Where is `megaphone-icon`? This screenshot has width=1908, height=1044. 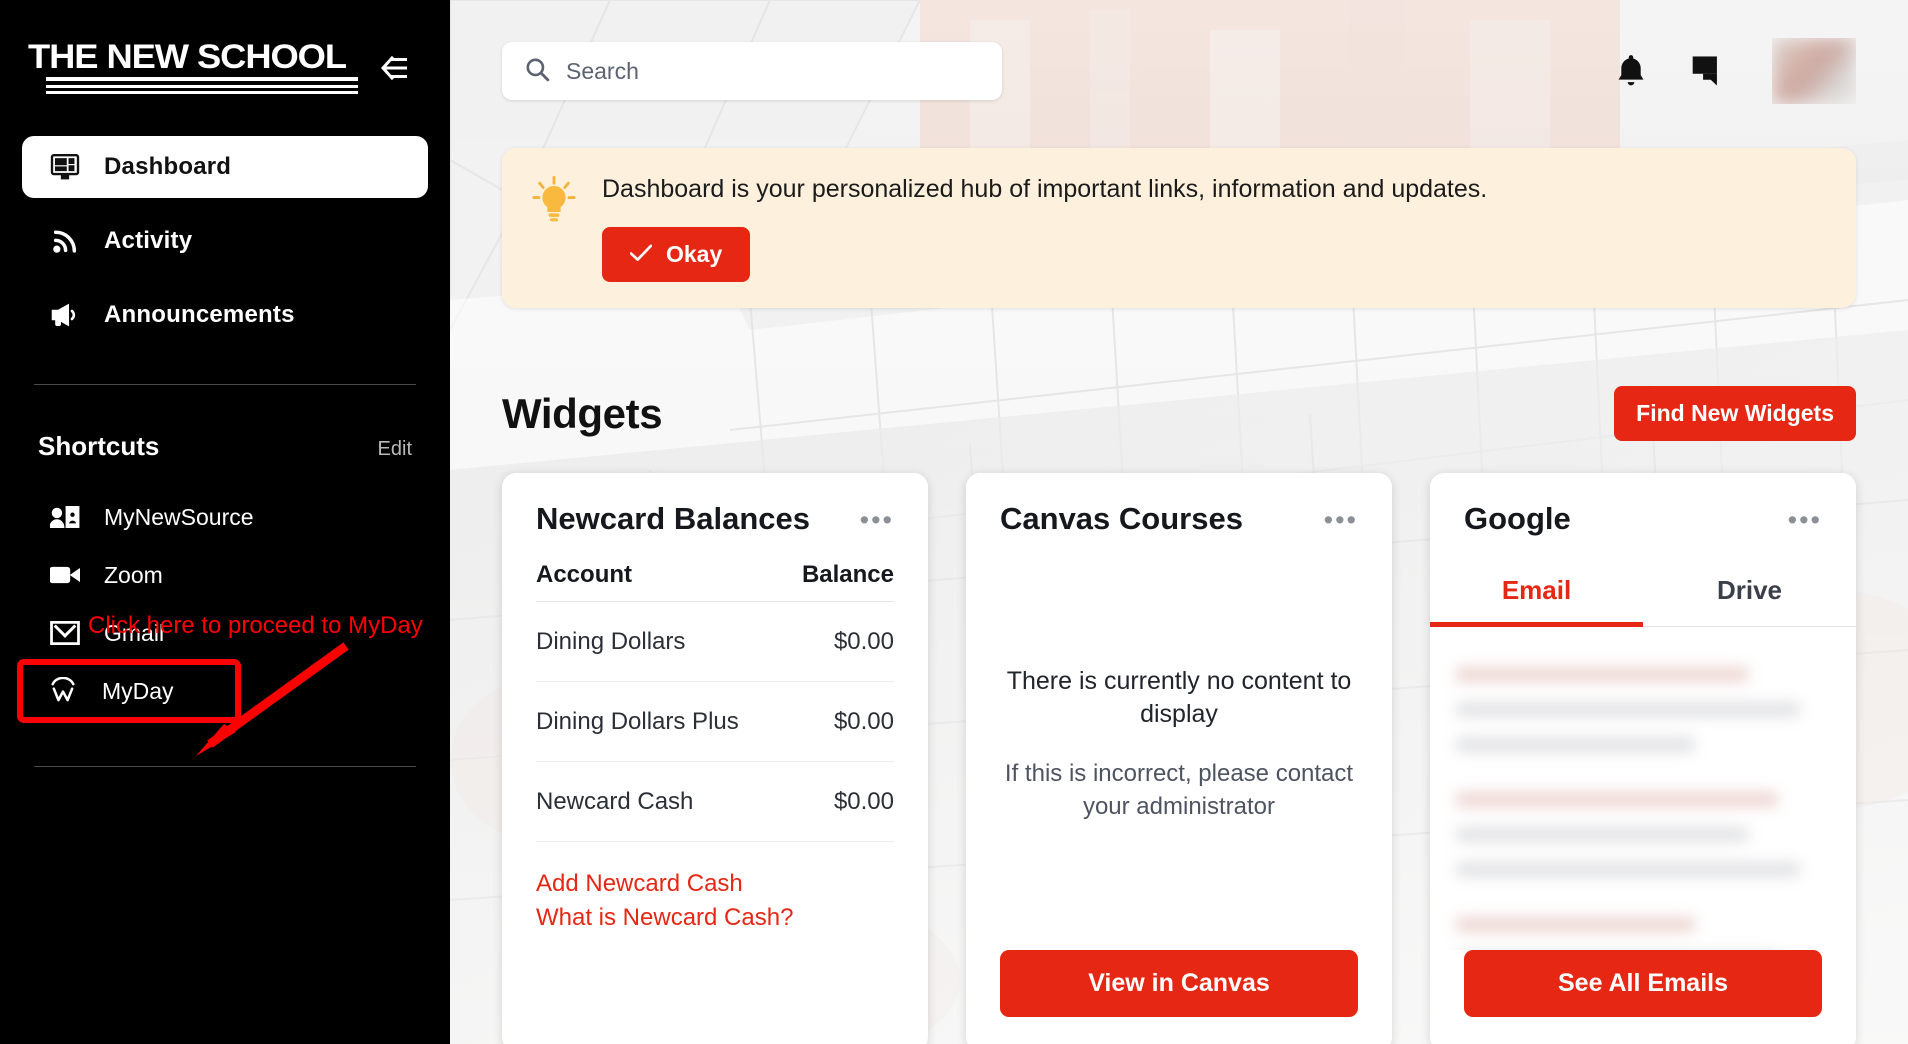 megaphone-icon is located at coordinates (65, 315).